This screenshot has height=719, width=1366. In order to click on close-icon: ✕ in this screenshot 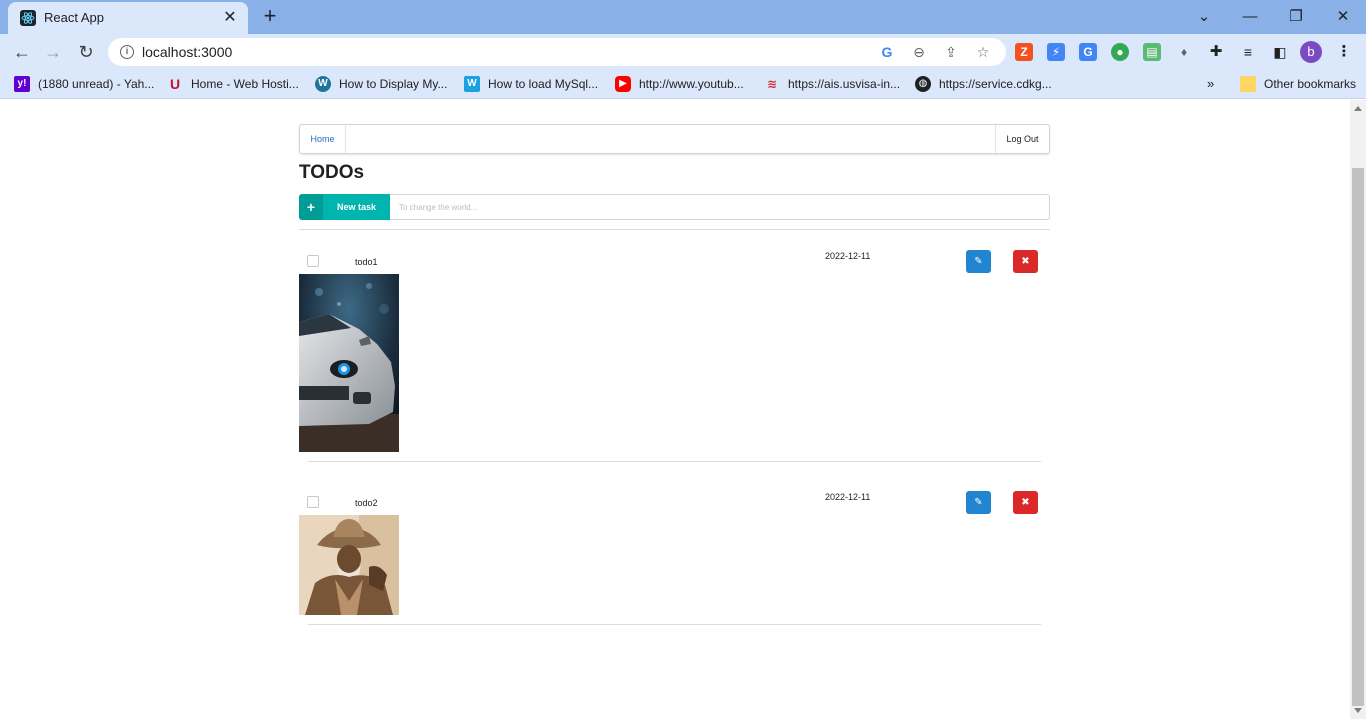, I will do `click(230, 18)`.